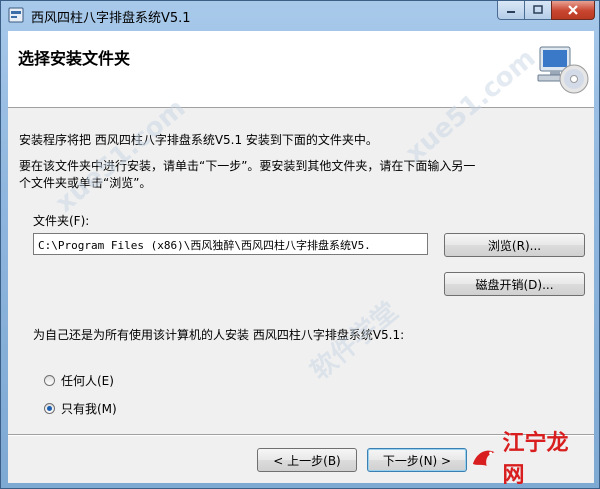  I want to click on close-icon, so click(573, 10).